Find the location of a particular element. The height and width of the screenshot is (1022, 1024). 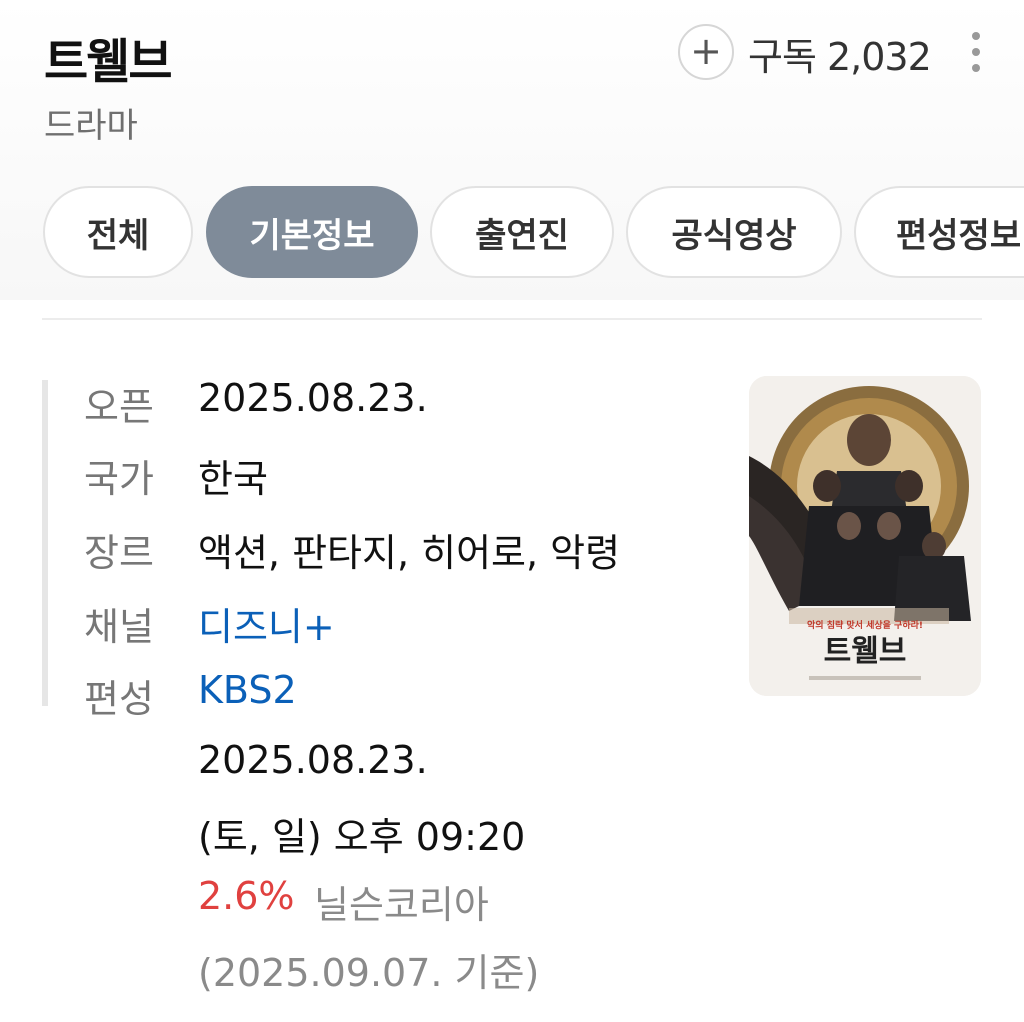

rating-basis: (2025.09.07. 기준) is located at coordinates (369, 973).